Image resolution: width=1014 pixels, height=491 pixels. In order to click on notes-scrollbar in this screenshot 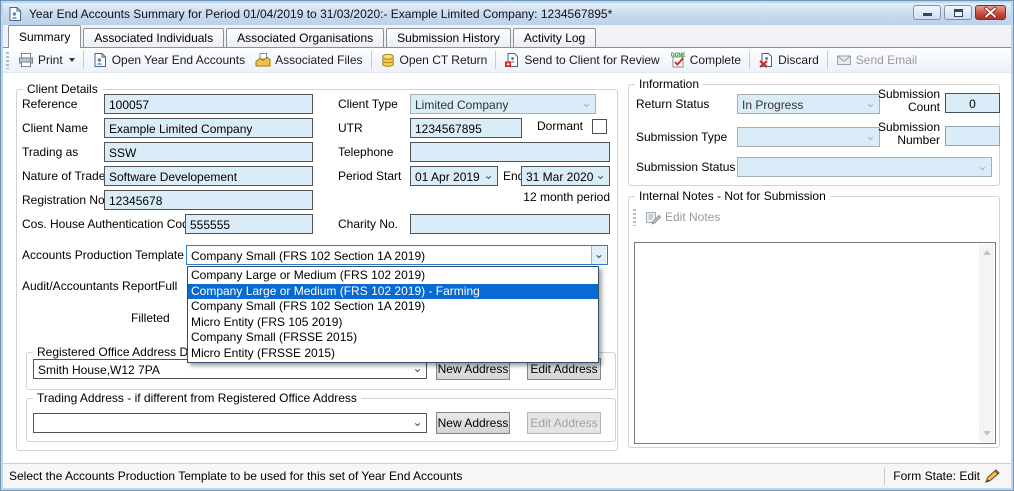, I will do `click(986, 343)`.